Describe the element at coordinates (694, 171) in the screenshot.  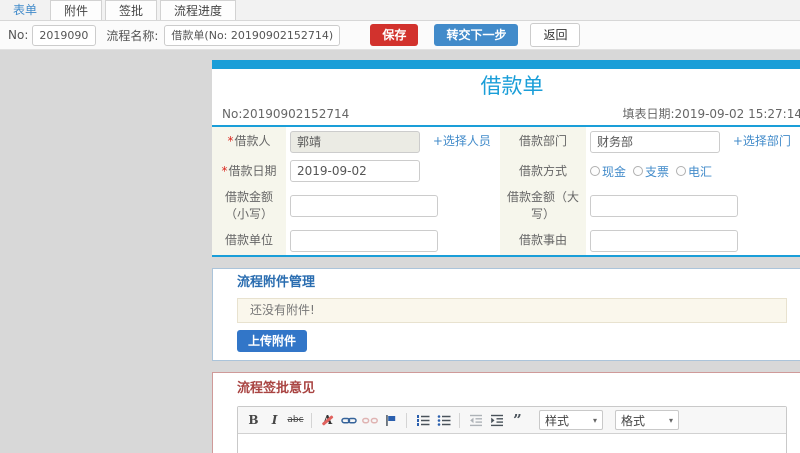
I see `radio-wire: 电汇` at that location.